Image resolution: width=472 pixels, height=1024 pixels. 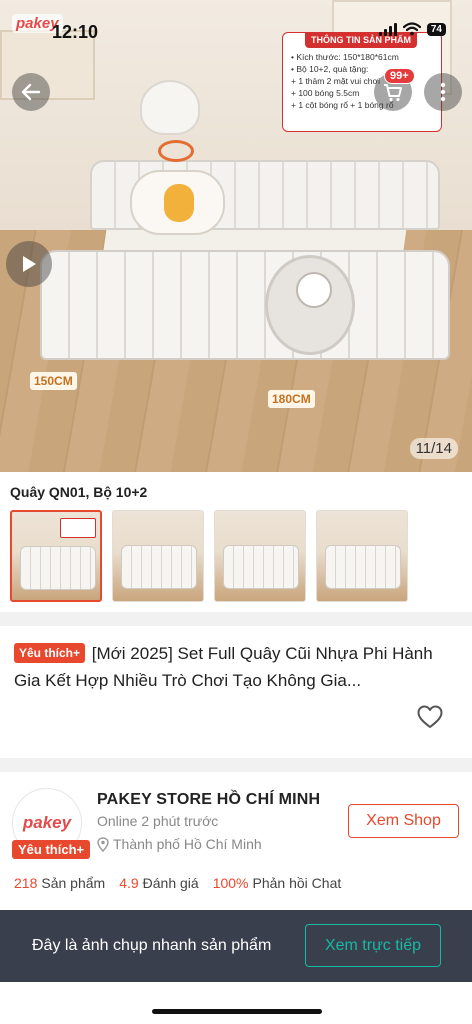 I want to click on cellular-signal-icon, so click(x=387, y=29).